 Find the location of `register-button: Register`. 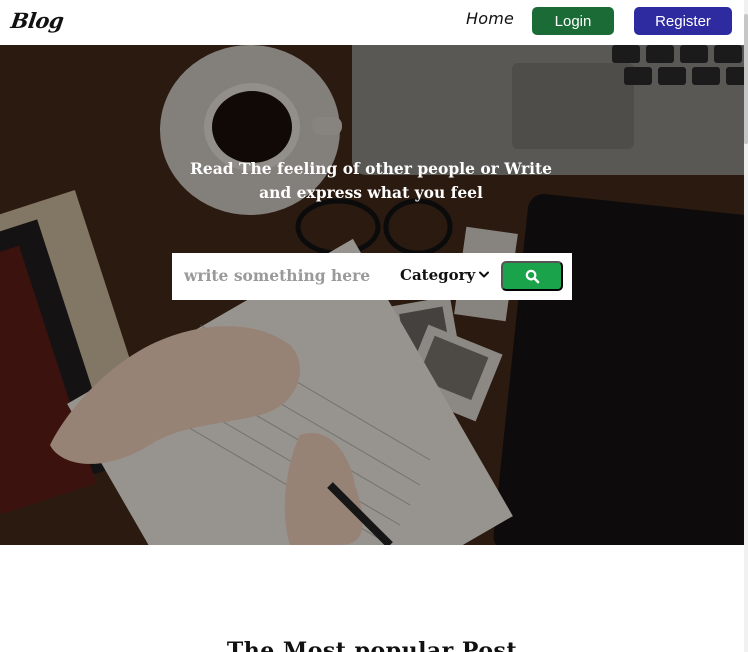

register-button: Register is located at coordinates (683, 21).